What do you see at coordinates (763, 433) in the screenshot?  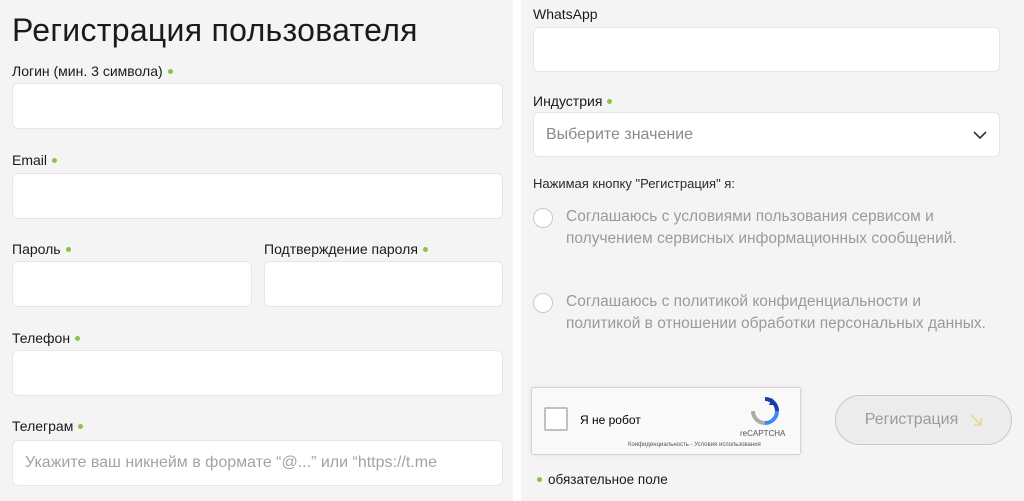 I see `recaptcha-brand: reCAPTCHA` at bounding box center [763, 433].